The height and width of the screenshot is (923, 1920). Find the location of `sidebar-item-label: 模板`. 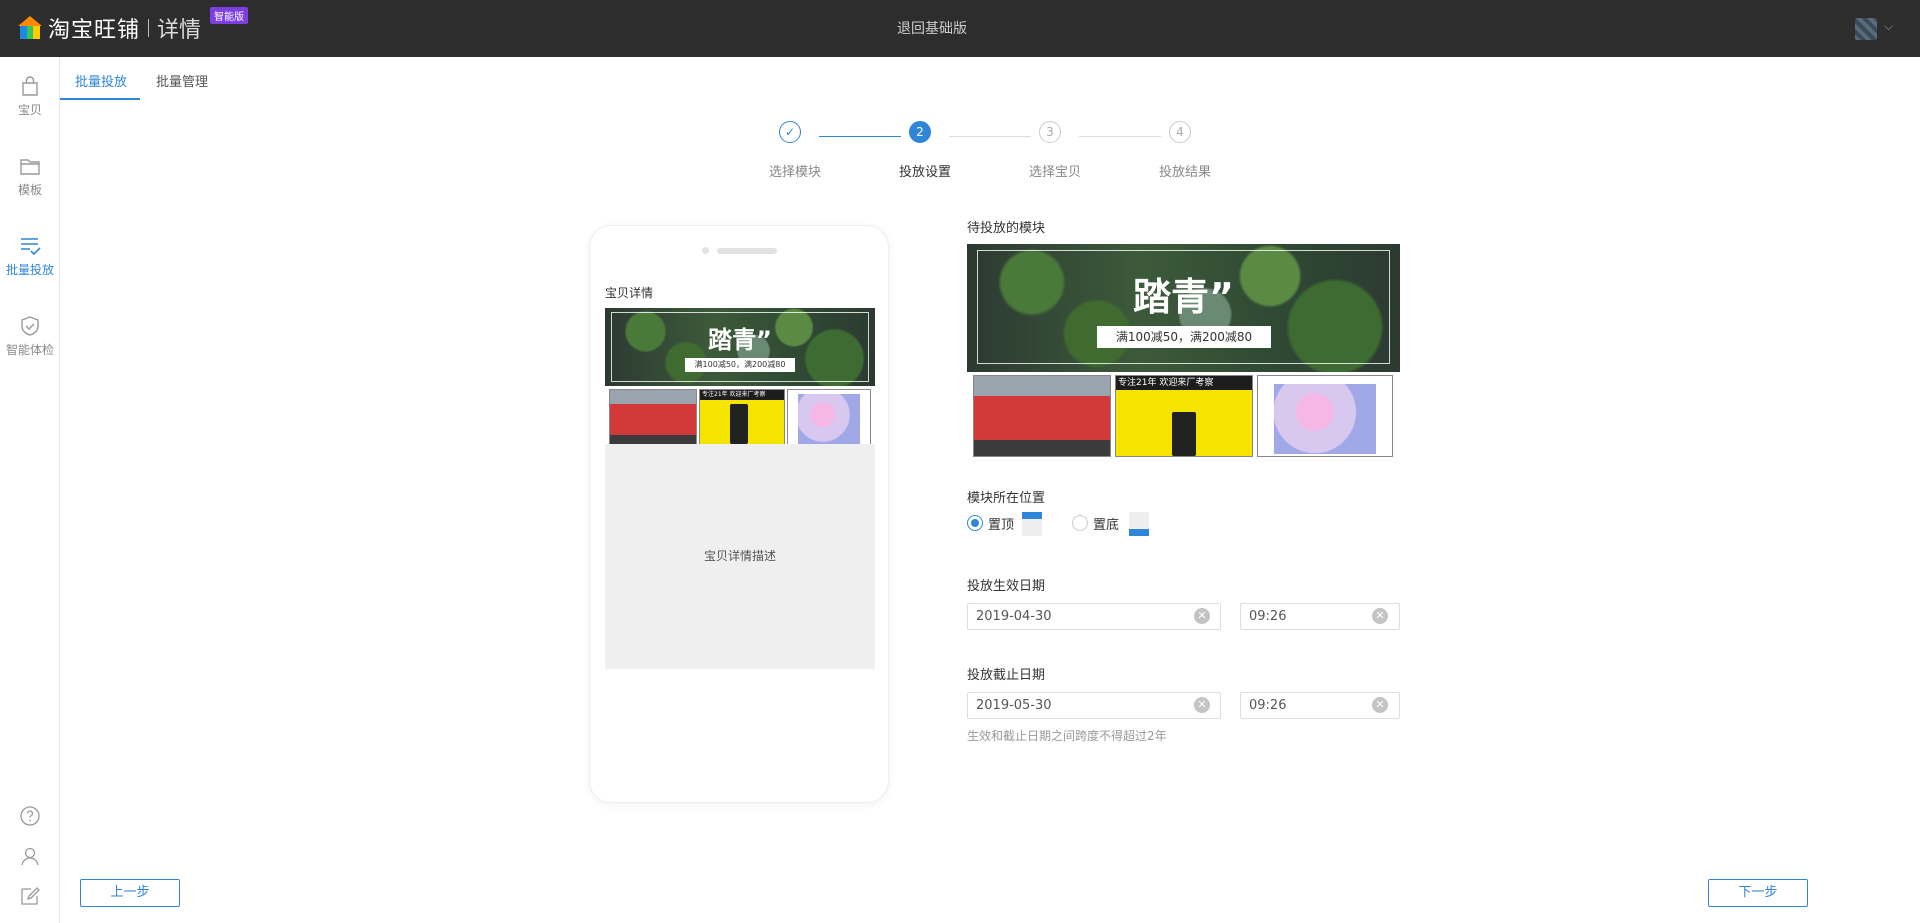

sidebar-item-label: 模板 is located at coordinates (29, 190).